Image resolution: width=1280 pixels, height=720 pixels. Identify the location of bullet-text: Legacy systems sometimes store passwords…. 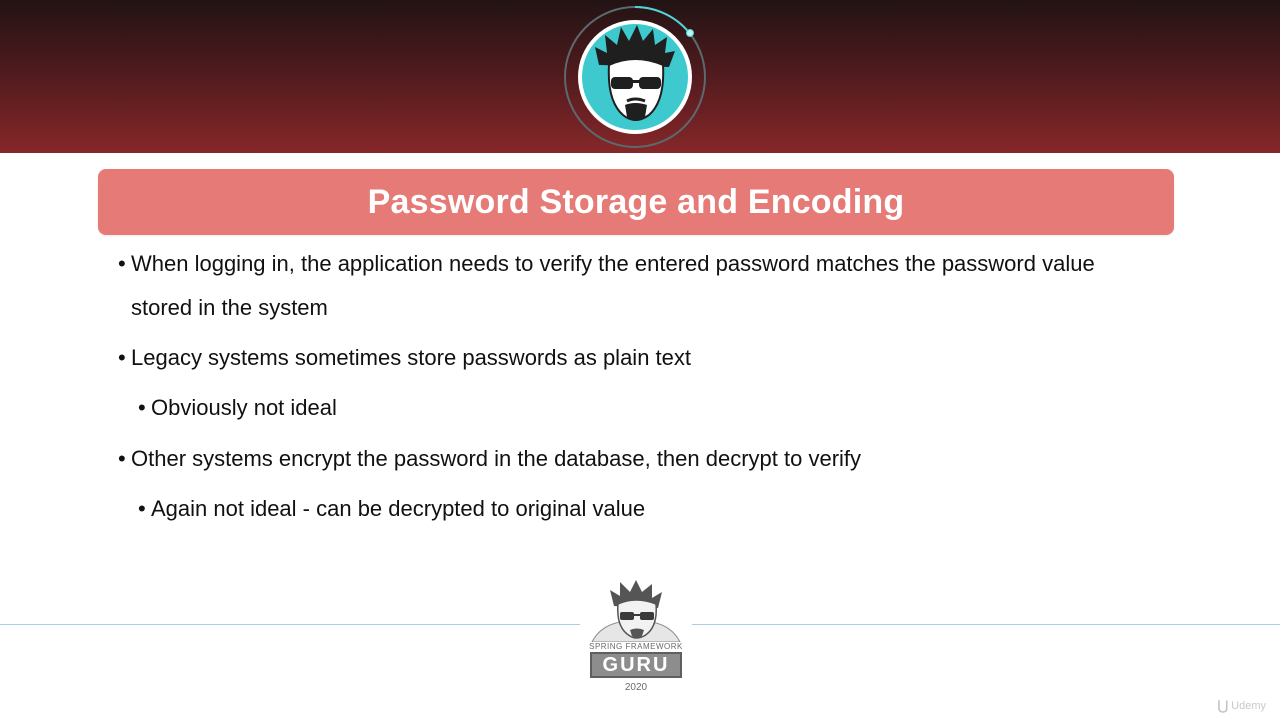
(411, 357).